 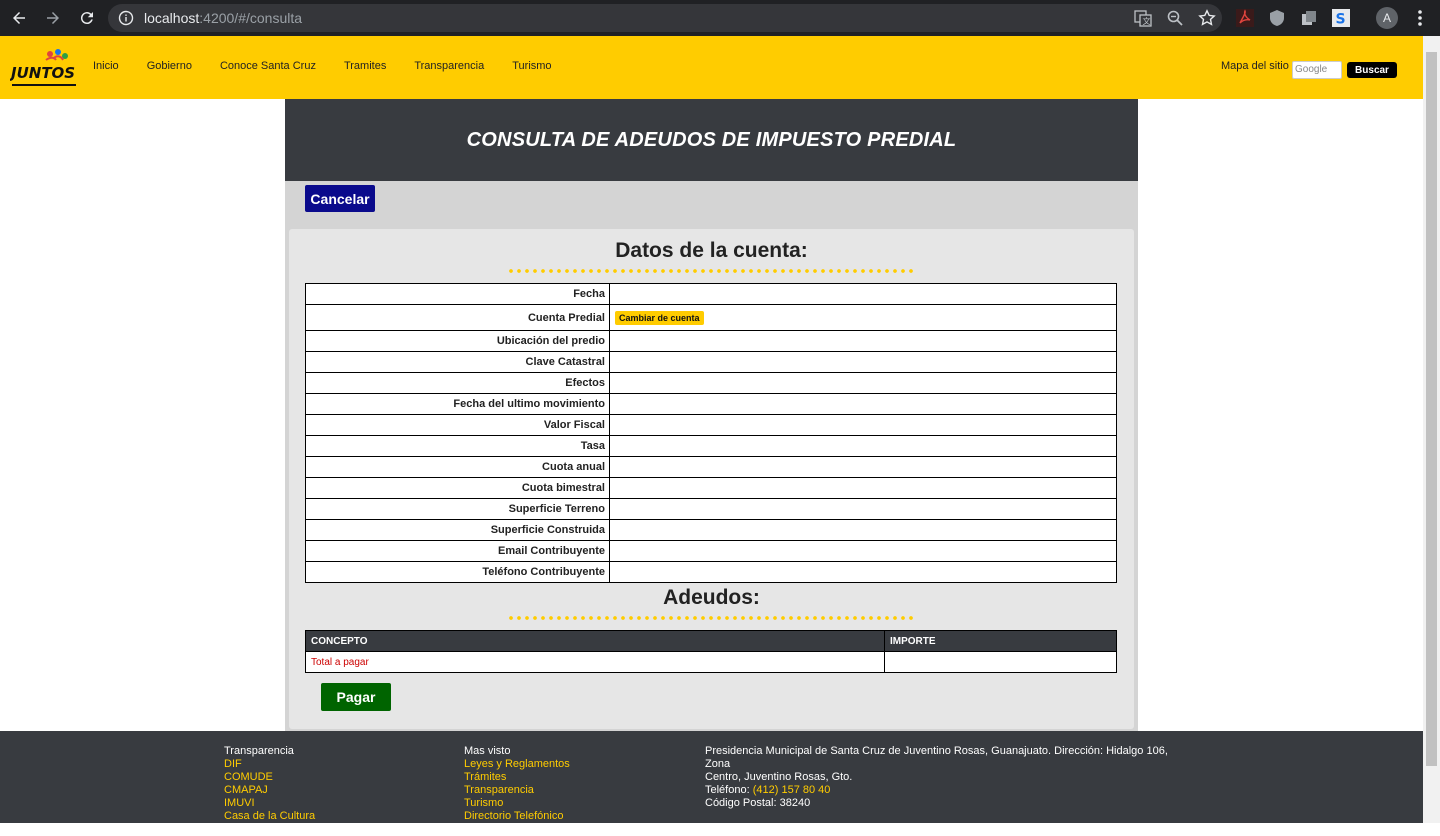 I want to click on table-row: Superficie Construida, so click(x=711, y=530).